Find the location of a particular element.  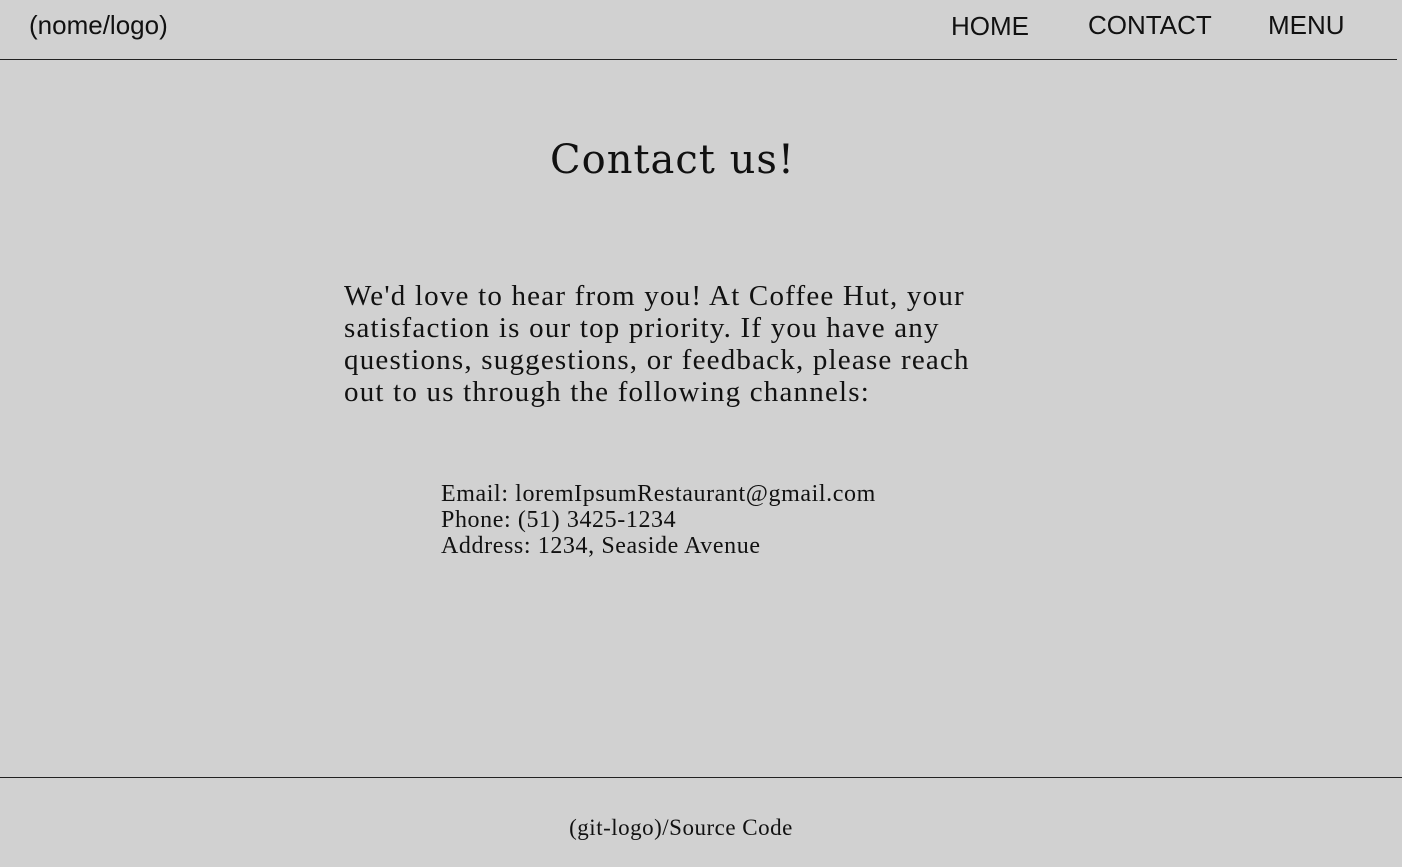

contact-email: Email: loremIpsumRestaurant@gmail.com is located at coordinates (658, 494).